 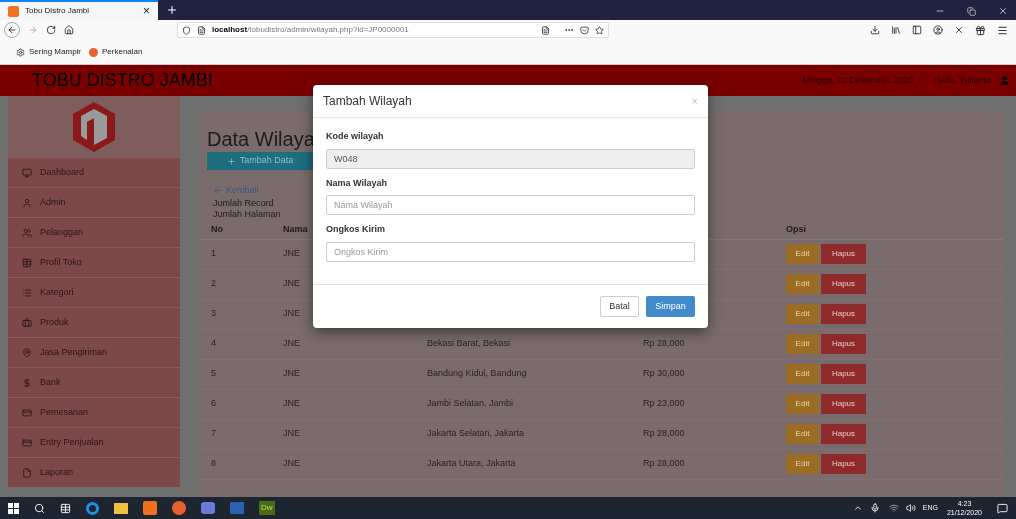 What do you see at coordinates (13, 508) in the screenshot?
I see `windows-start-icon` at bounding box center [13, 508].